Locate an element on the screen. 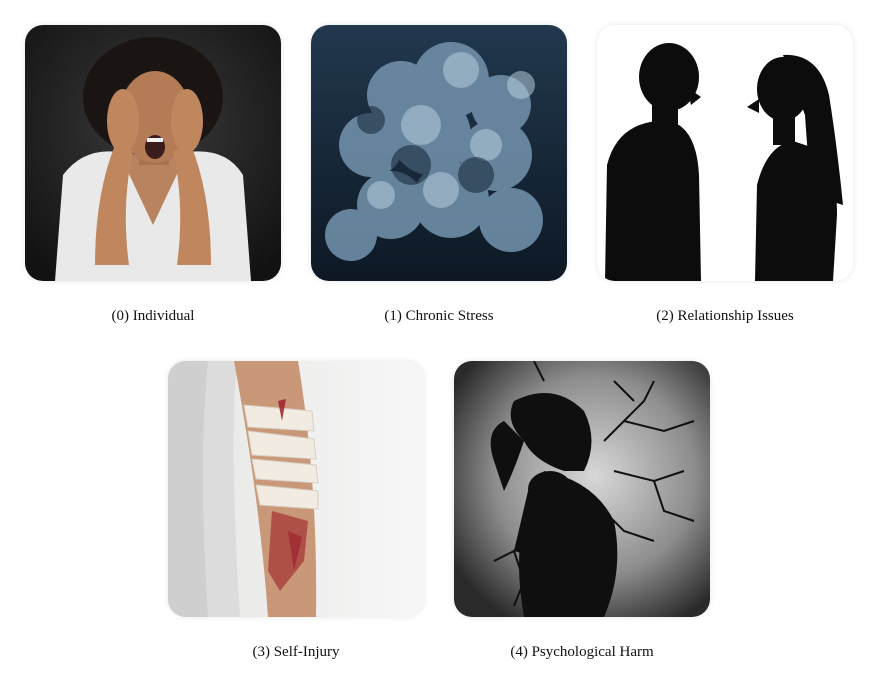 The width and height of the screenshot is (878, 692). caption-individual: (0) Individual is located at coordinates (153, 316).